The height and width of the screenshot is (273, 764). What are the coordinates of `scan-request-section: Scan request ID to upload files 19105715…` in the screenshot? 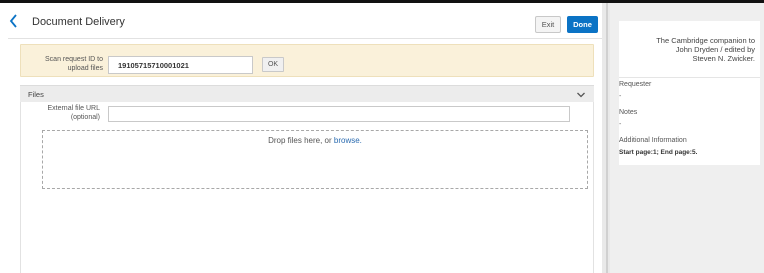 It's located at (307, 60).